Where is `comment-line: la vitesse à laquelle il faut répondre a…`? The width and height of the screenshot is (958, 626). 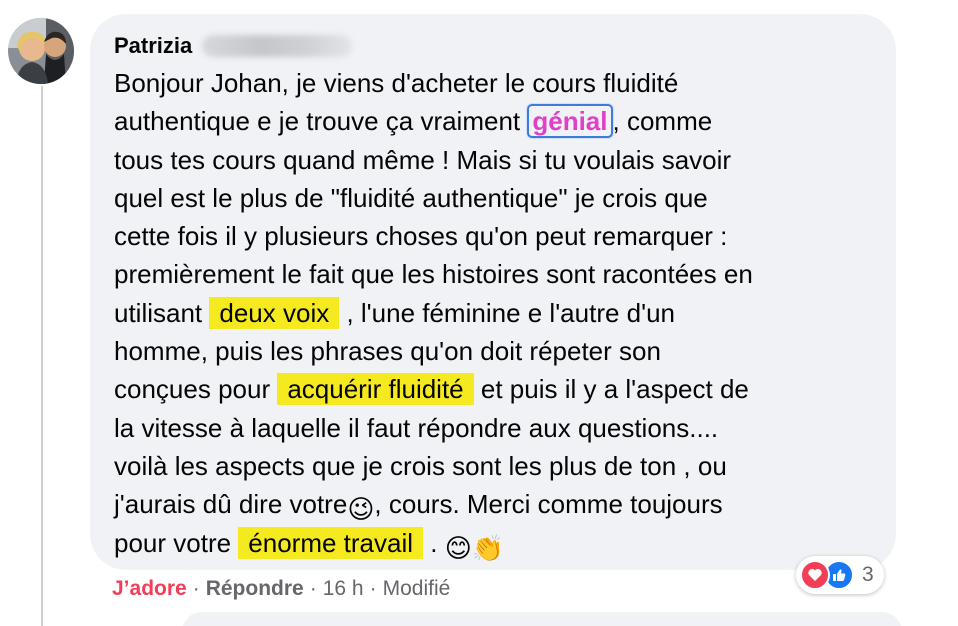
comment-line: la vitesse à laquelle il faut répondre a… is located at coordinates (416, 427).